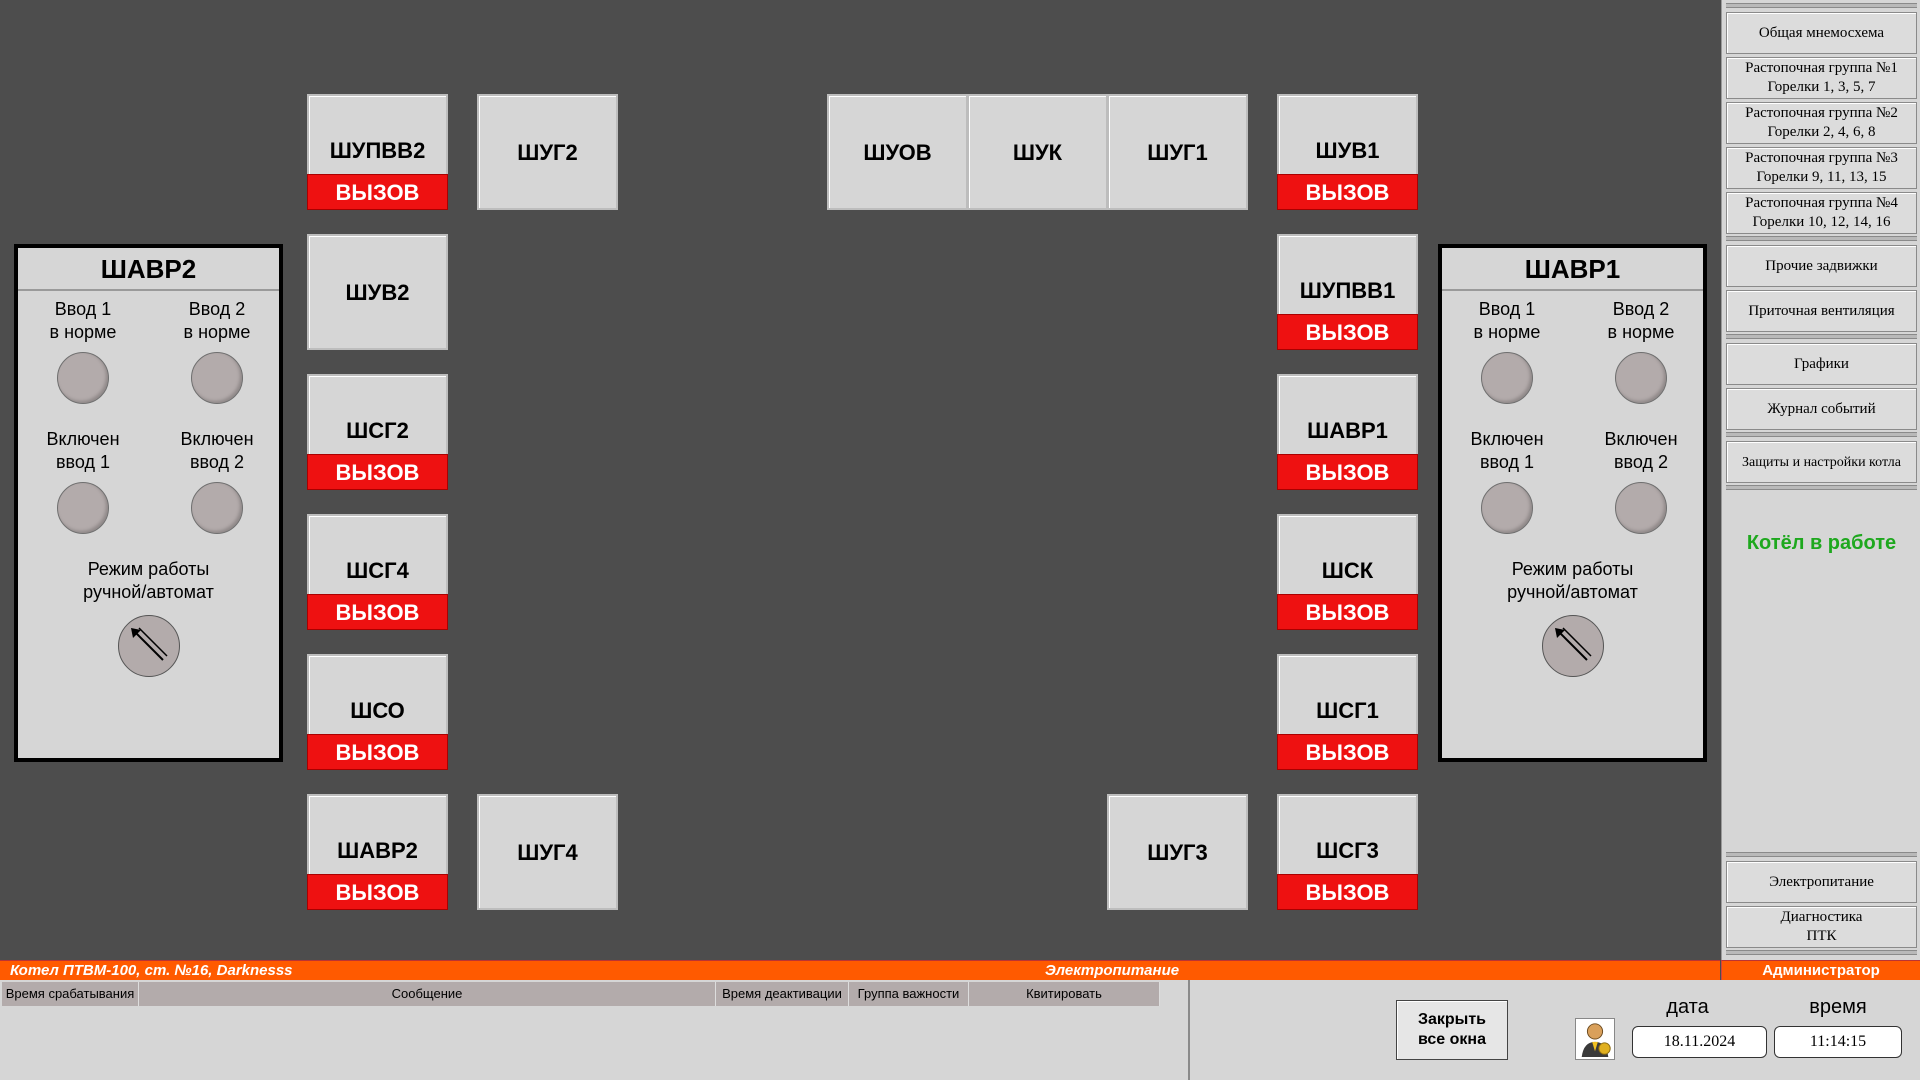  I want to click on cabinet-shuk: ШУК, so click(1037, 152).